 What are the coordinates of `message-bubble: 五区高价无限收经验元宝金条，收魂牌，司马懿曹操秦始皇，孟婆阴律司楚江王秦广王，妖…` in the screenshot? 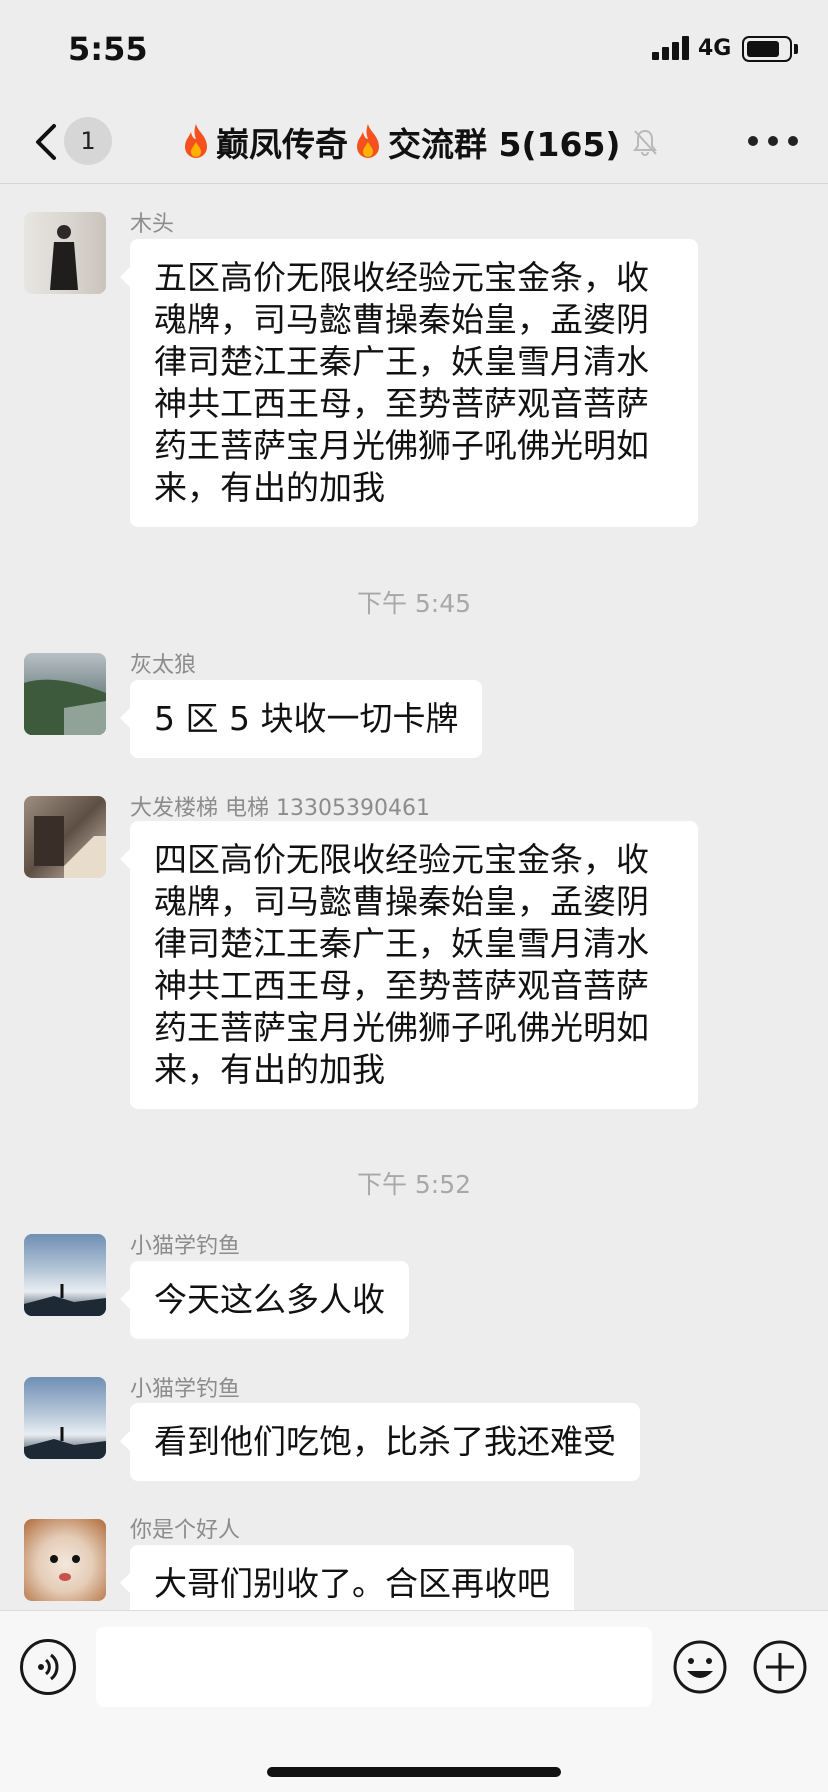 It's located at (409, 383).